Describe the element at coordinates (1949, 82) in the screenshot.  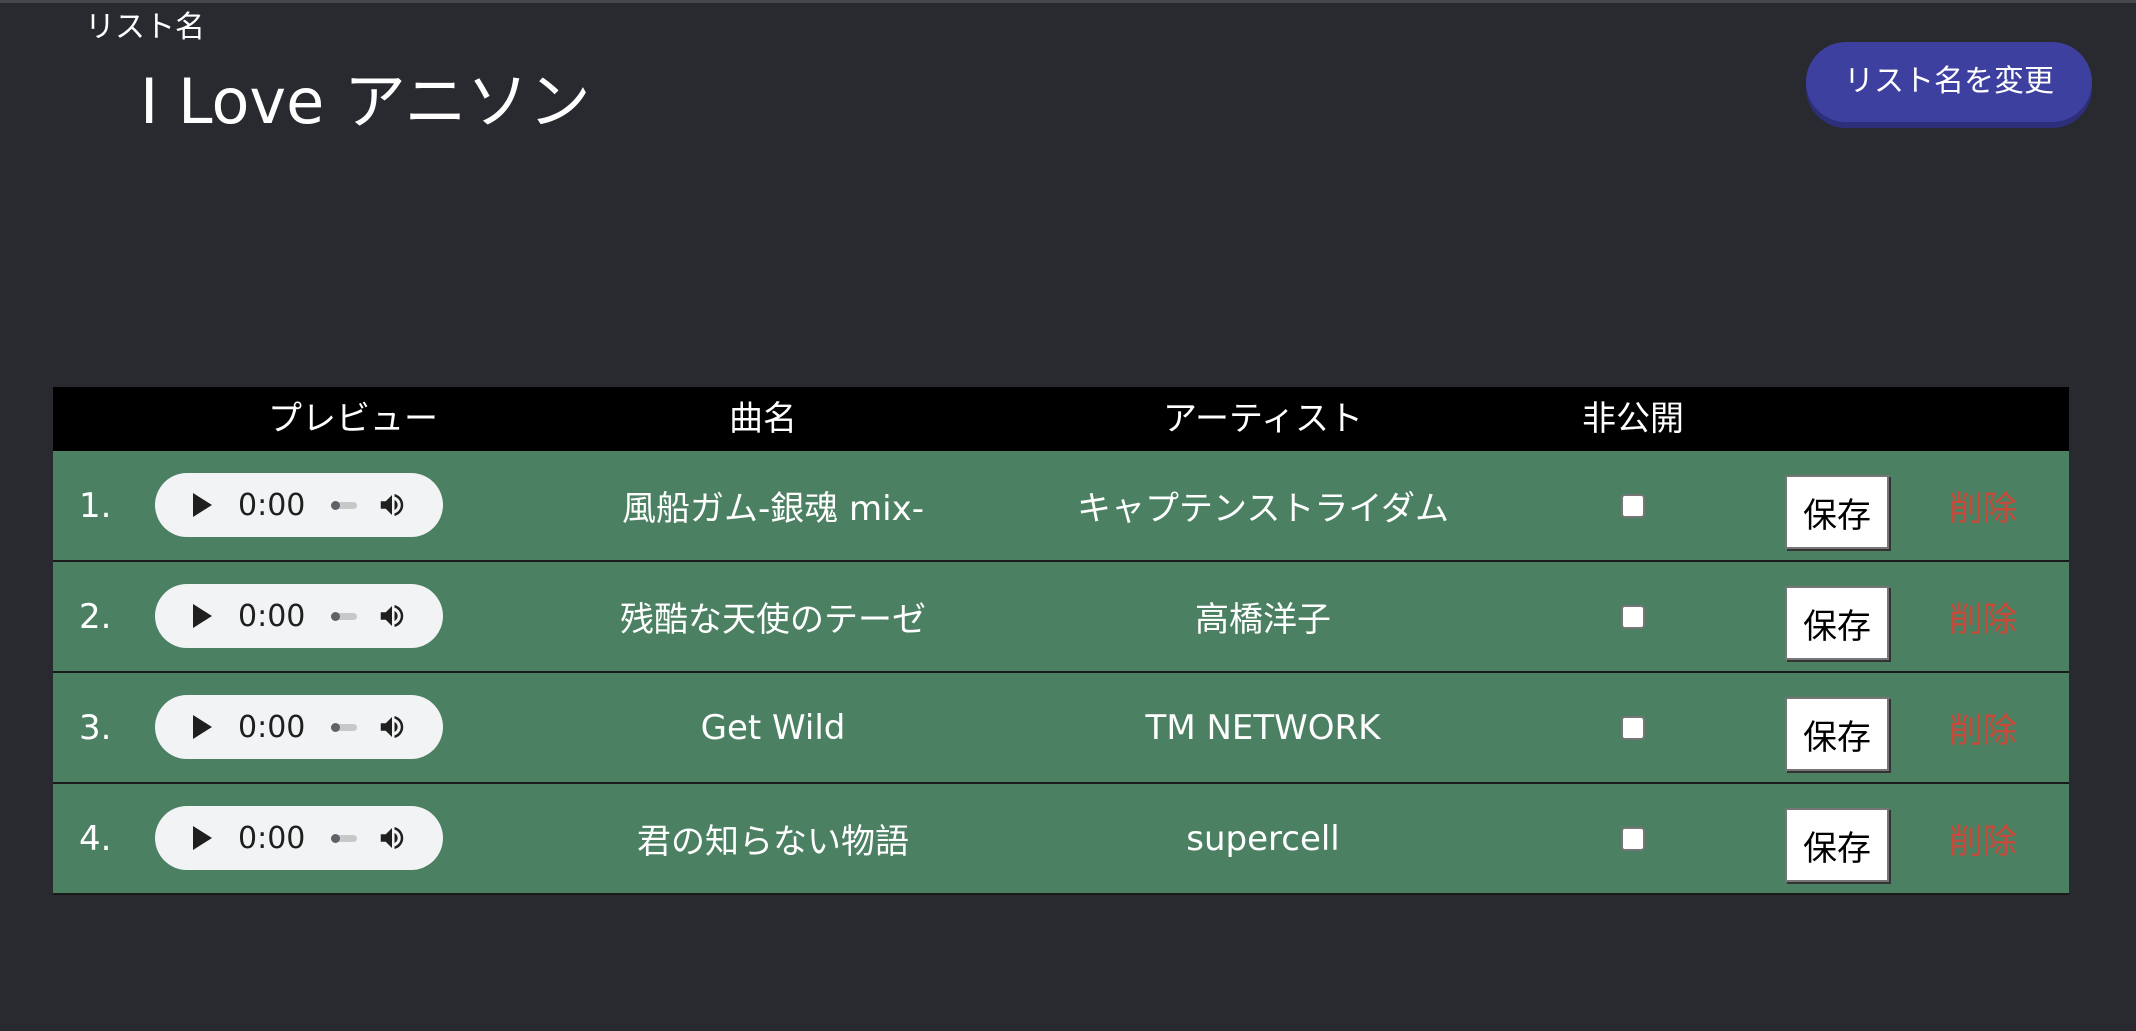
I see `rename-list-button: リスト名を変更` at that location.